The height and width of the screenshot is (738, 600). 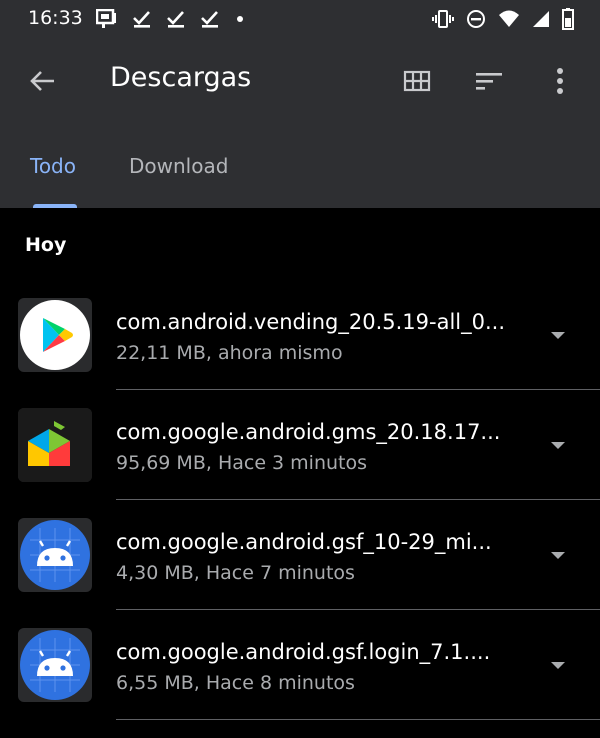 I want to click on status-left-icons, so click(x=171, y=19).